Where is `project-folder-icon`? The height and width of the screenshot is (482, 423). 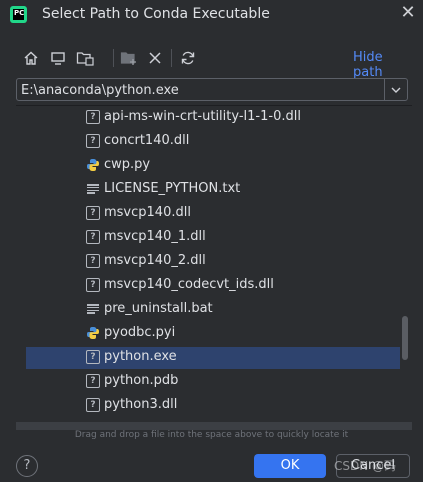 project-folder-icon is located at coordinates (85, 58).